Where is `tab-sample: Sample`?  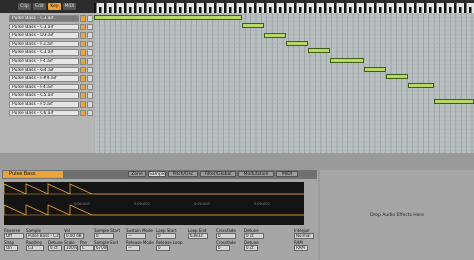
tab-sample: Sample is located at coordinates (157, 174).